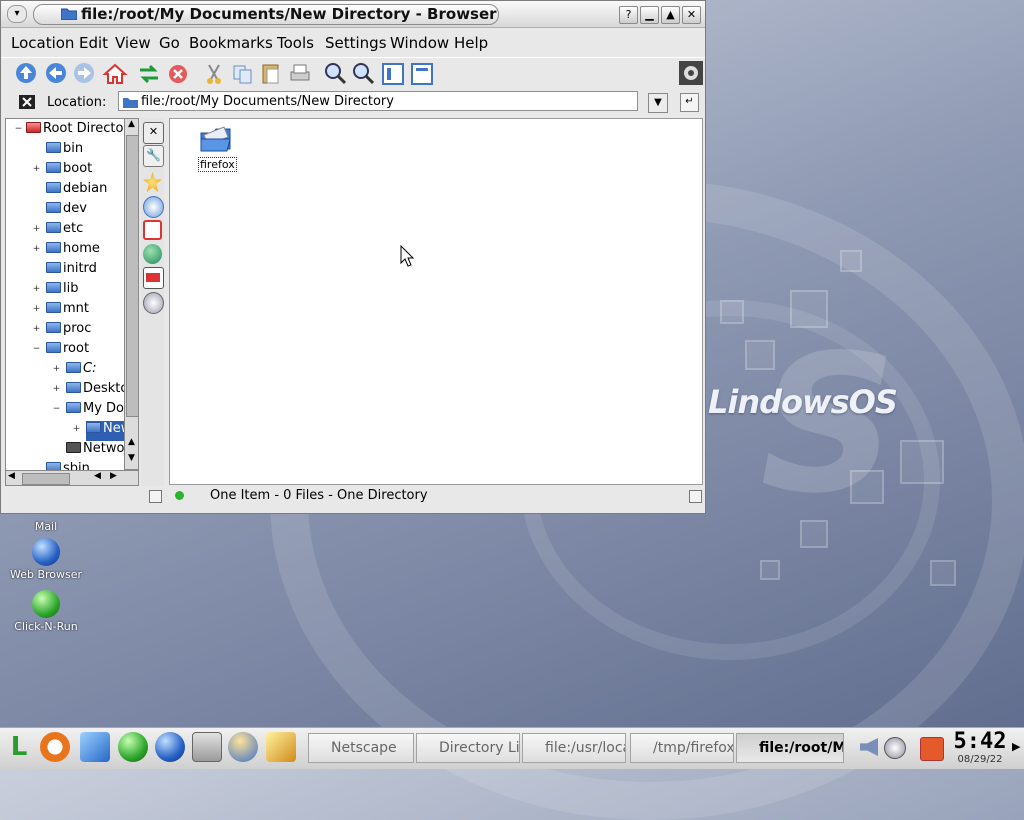 The width and height of the screenshot is (1024, 820). I want to click on clear-location-icon, so click(27, 102).